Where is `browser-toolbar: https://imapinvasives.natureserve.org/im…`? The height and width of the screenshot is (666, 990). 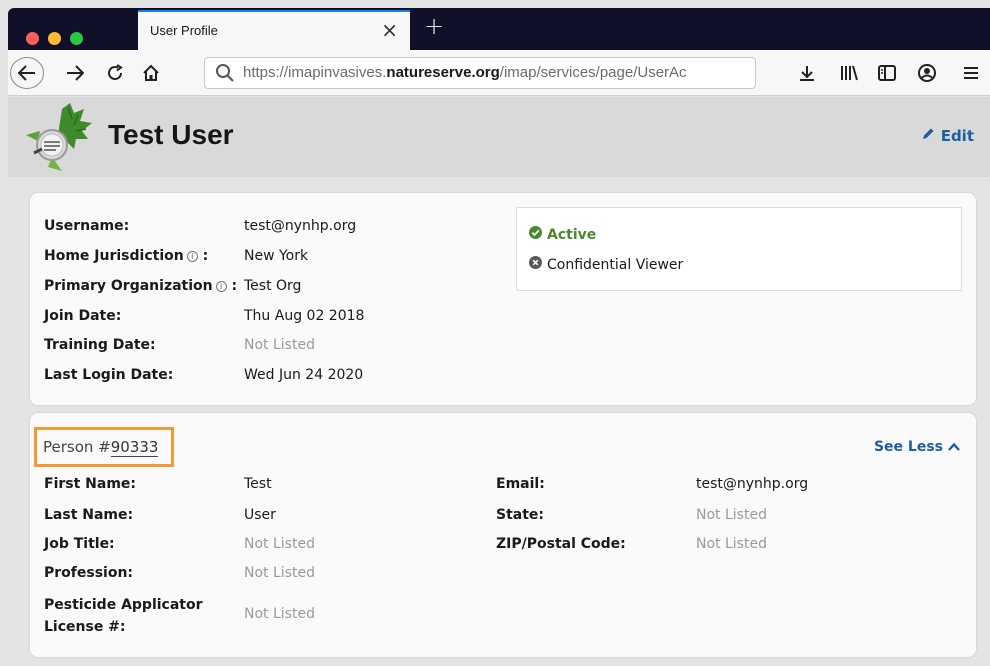 browser-toolbar: https://imapinvasives.natureserve.org/im… is located at coordinates (499, 73).